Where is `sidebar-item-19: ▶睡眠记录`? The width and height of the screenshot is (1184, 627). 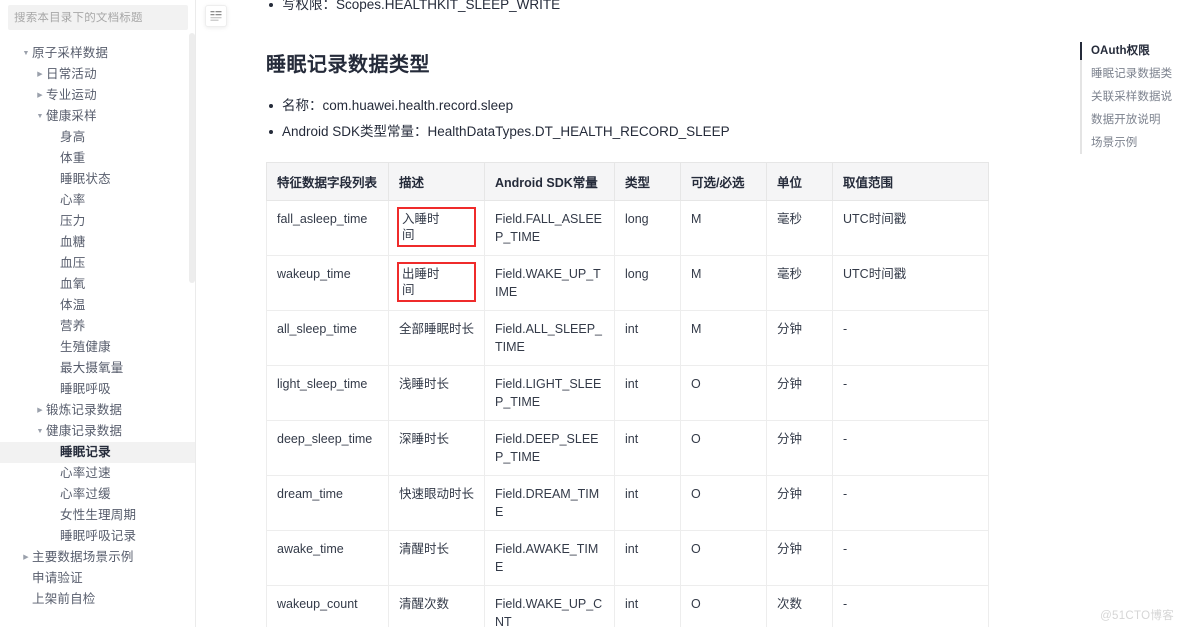
sidebar-item-19: ▶睡眠记录 is located at coordinates (98, 452).